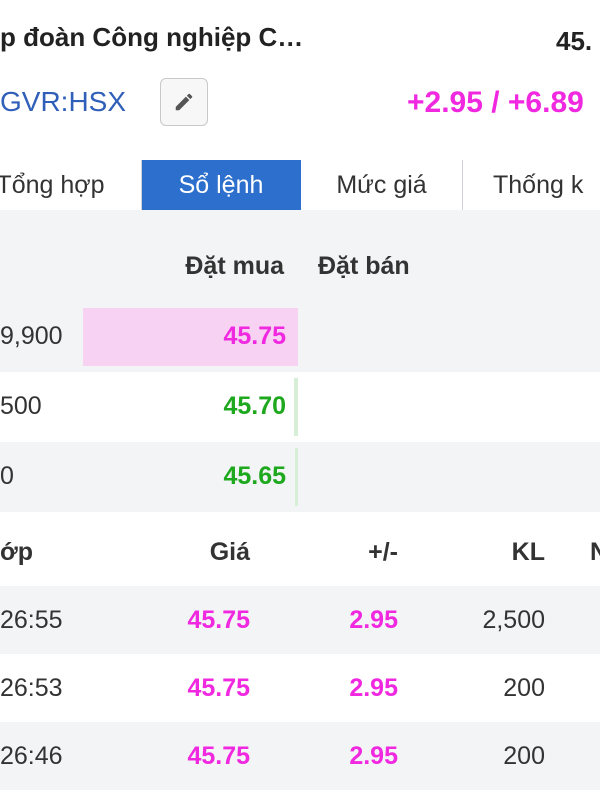  What do you see at coordinates (31, 620) in the screenshot?
I see `trade-time: 26:55` at bounding box center [31, 620].